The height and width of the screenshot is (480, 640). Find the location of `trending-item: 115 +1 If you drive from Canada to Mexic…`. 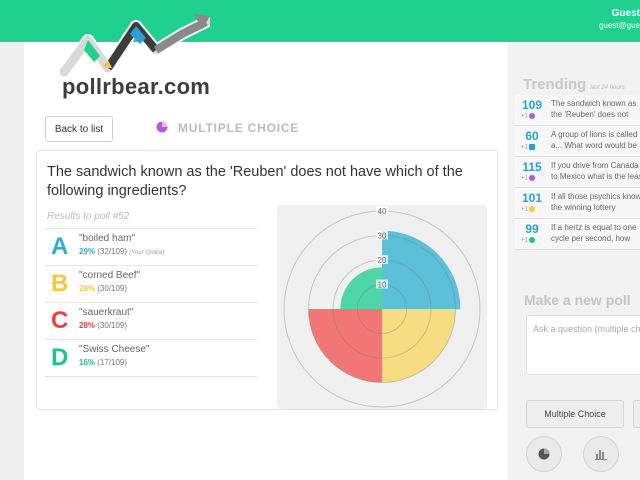

trending-item: 115 +1 If you drive from Canada to Mexic… is located at coordinates (577, 172).